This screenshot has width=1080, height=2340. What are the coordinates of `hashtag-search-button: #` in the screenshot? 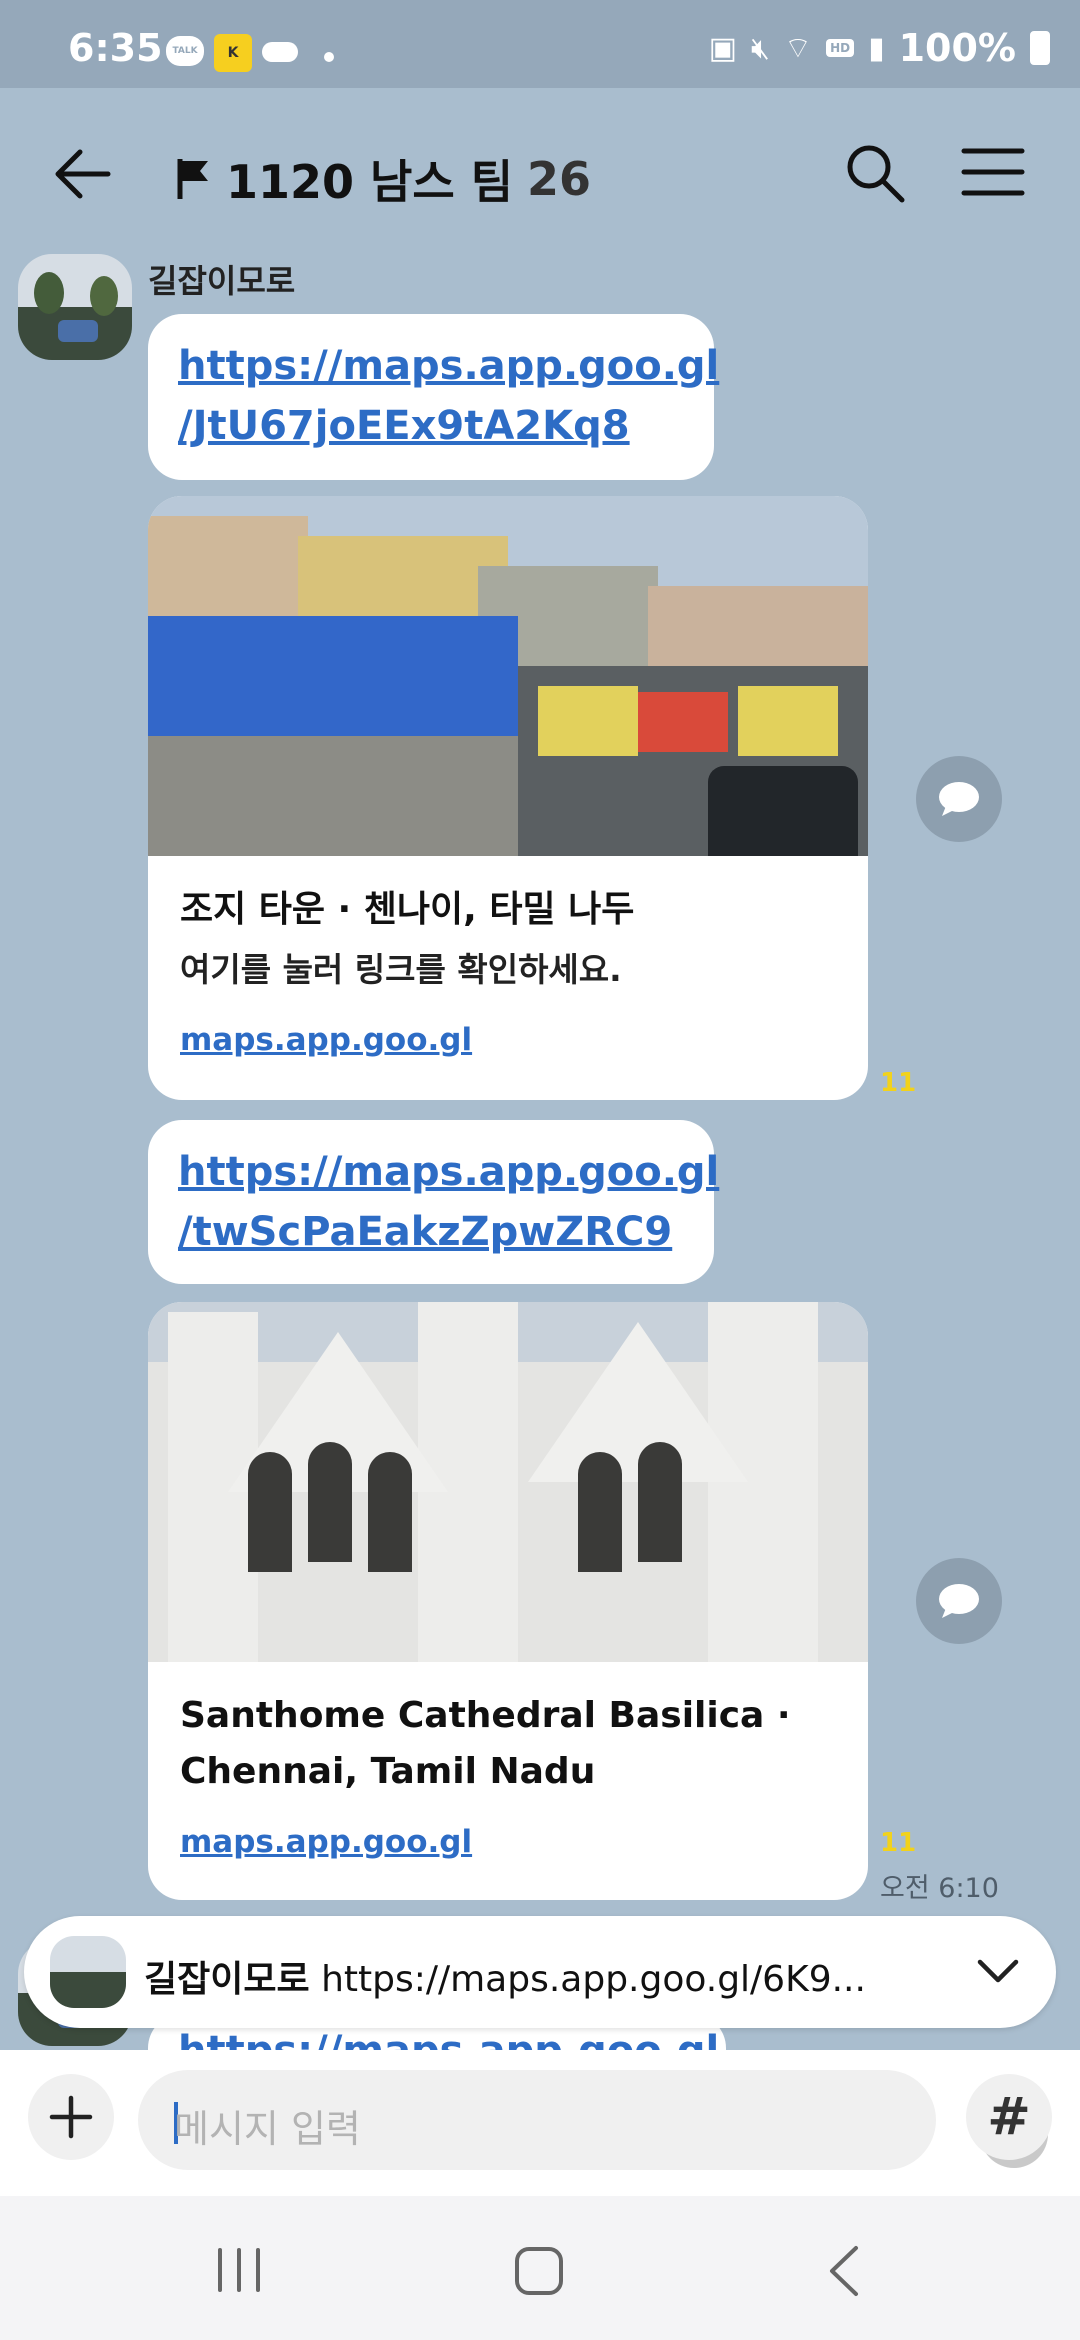 It's located at (1009, 2117).